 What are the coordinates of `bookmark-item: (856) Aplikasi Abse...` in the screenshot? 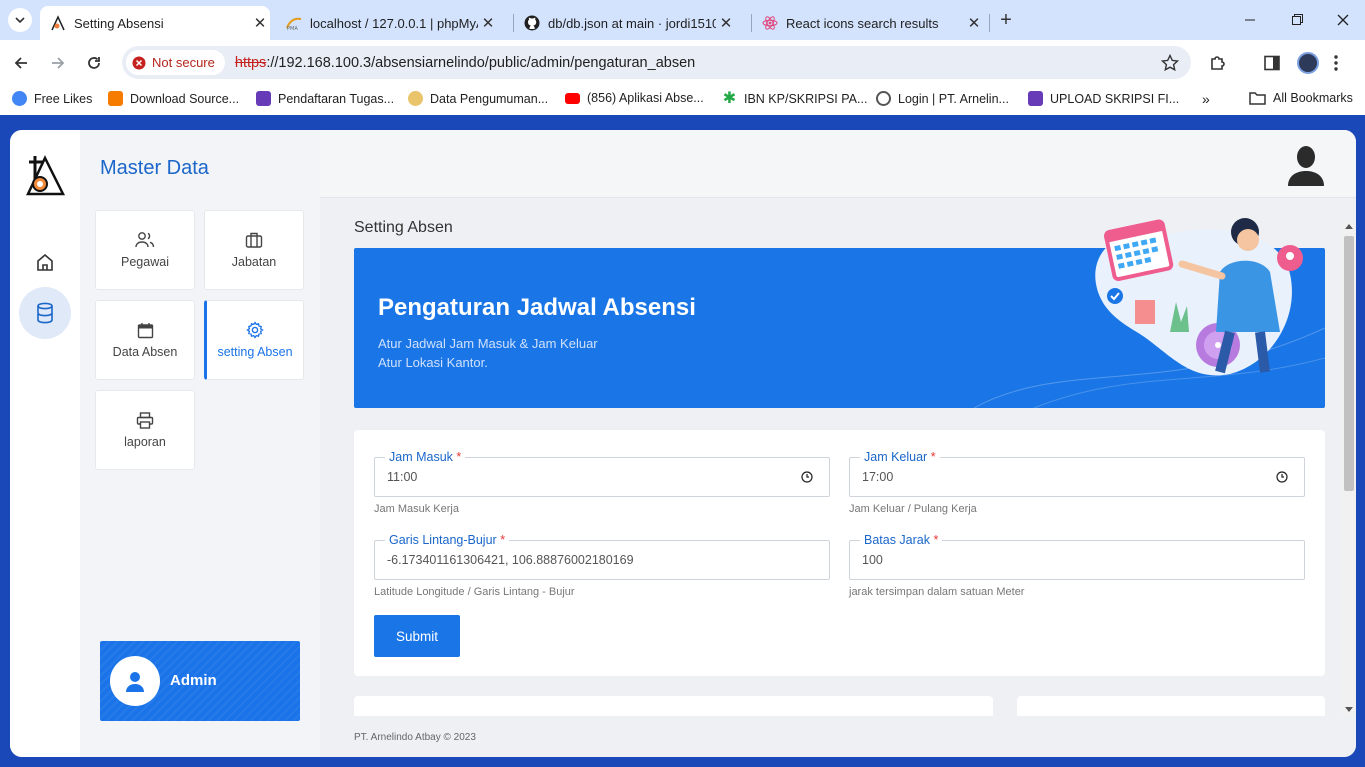 It's located at (634, 98).